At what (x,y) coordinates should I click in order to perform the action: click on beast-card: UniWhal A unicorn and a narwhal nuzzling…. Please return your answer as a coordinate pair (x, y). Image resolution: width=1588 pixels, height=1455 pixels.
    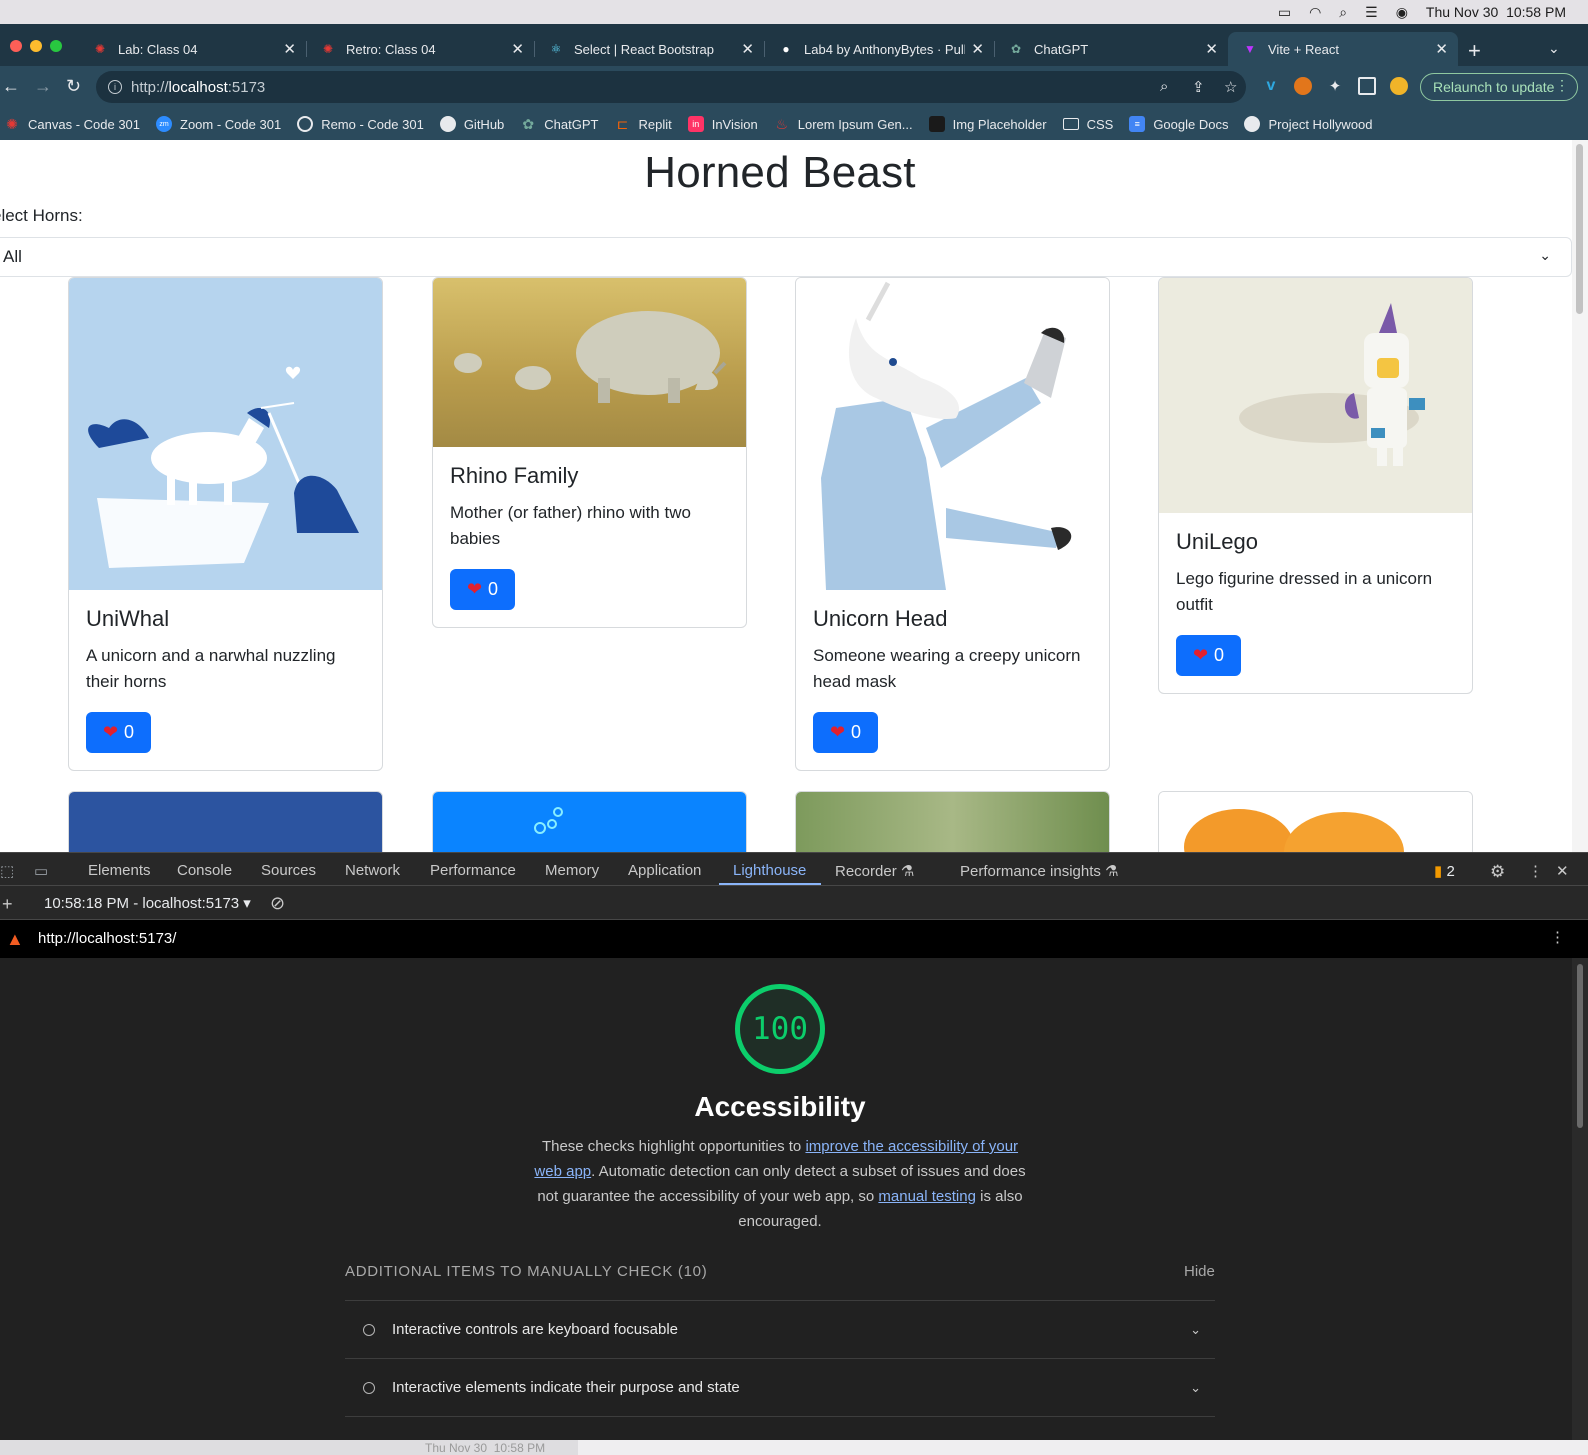
    Looking at the image, I should click on (225, 524).